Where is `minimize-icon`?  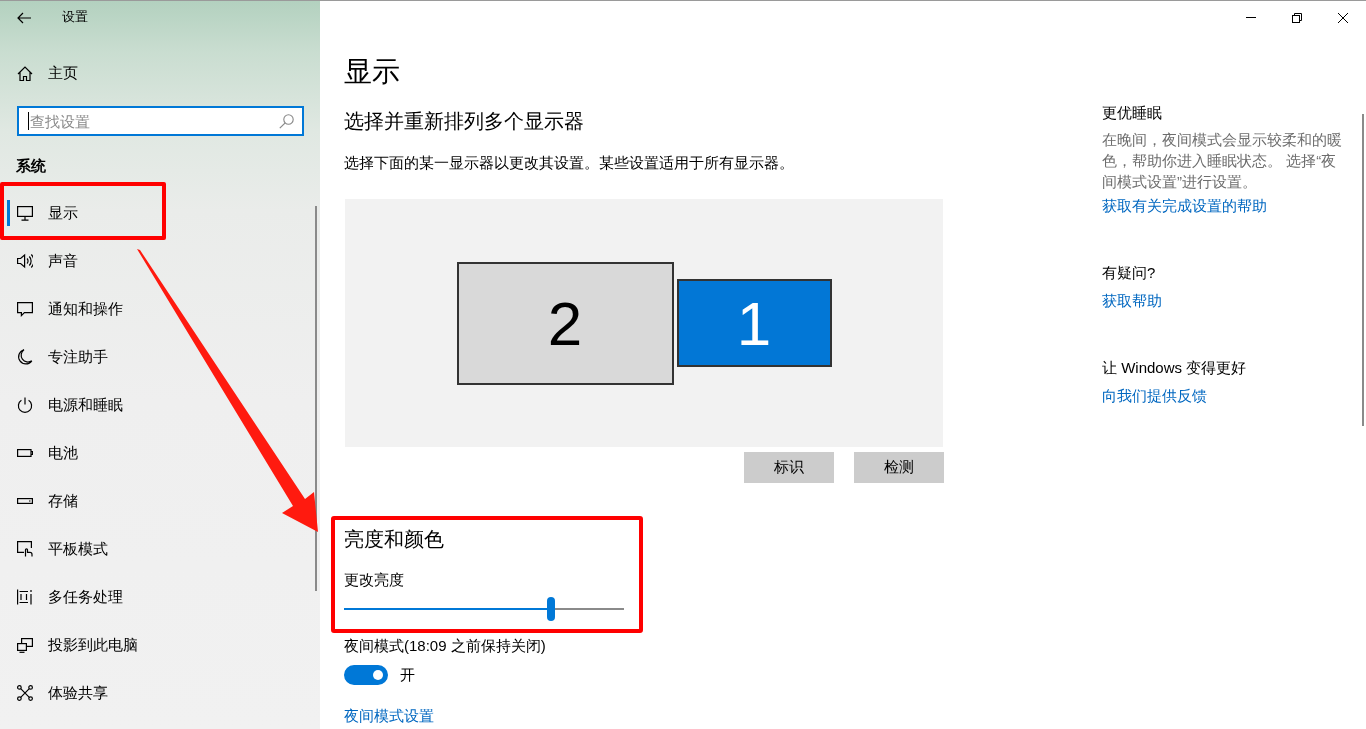
minimize-icon is located at coordinates (1251, 17).